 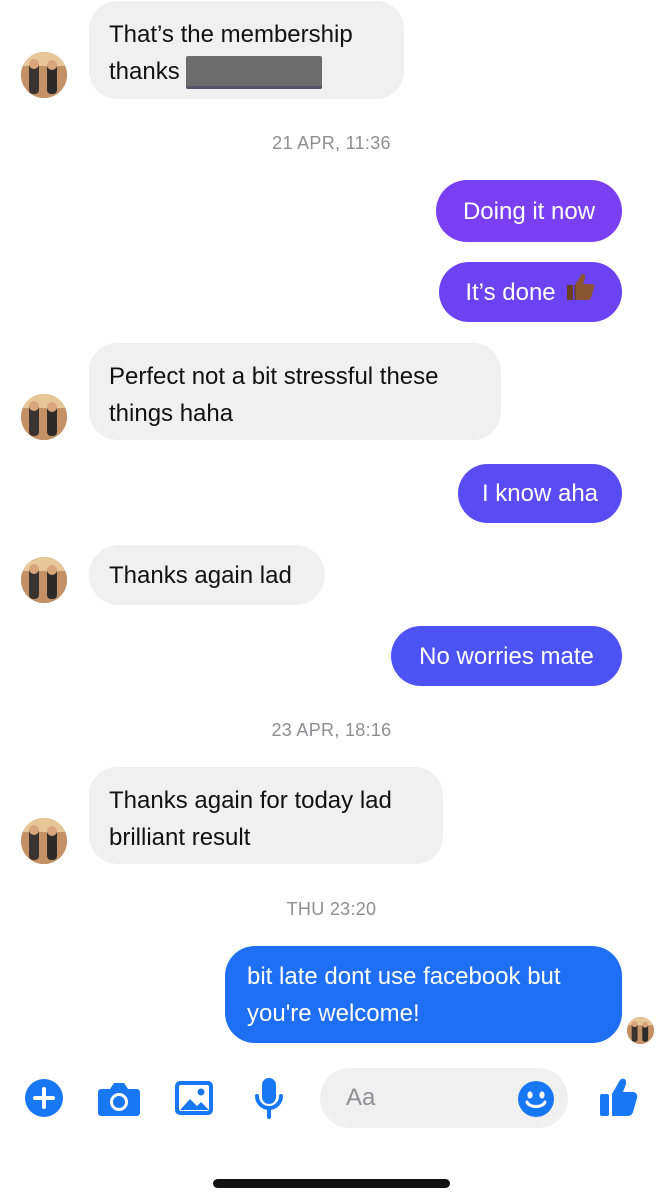 I want to click on message-text: Thanks again lad, so click(x=200, y=575).